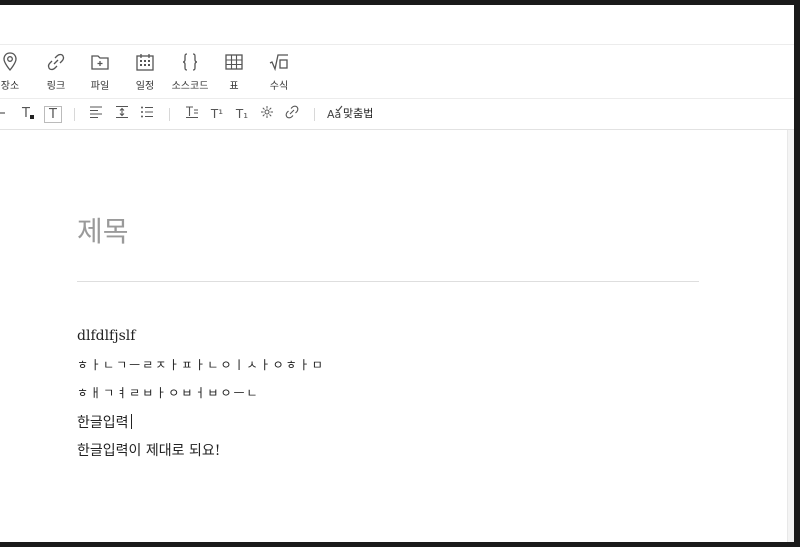  Describe the element at coordinates (397, 25) in the screenshot. I see `top-bar` at that location.